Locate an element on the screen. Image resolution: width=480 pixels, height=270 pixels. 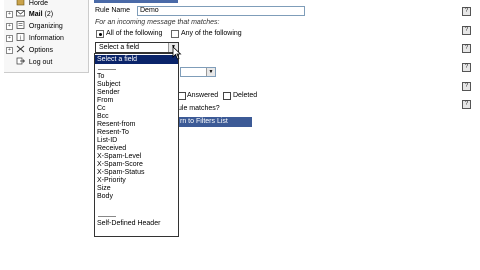
organizing-icon is located at coordinates (20, 25).